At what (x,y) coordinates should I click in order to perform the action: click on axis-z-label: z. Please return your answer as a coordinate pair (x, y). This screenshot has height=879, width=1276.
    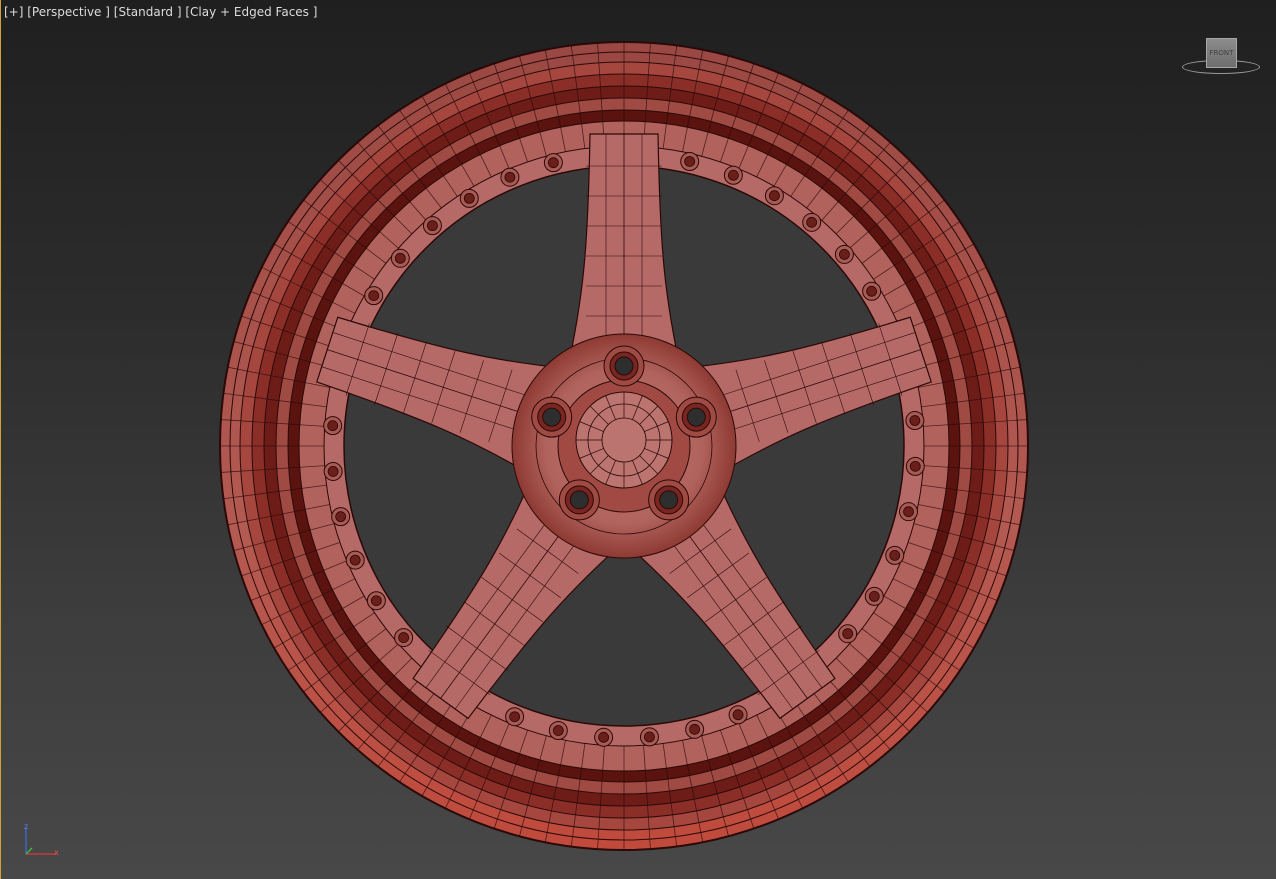
    Looking at the image, I should click on (26, 826).